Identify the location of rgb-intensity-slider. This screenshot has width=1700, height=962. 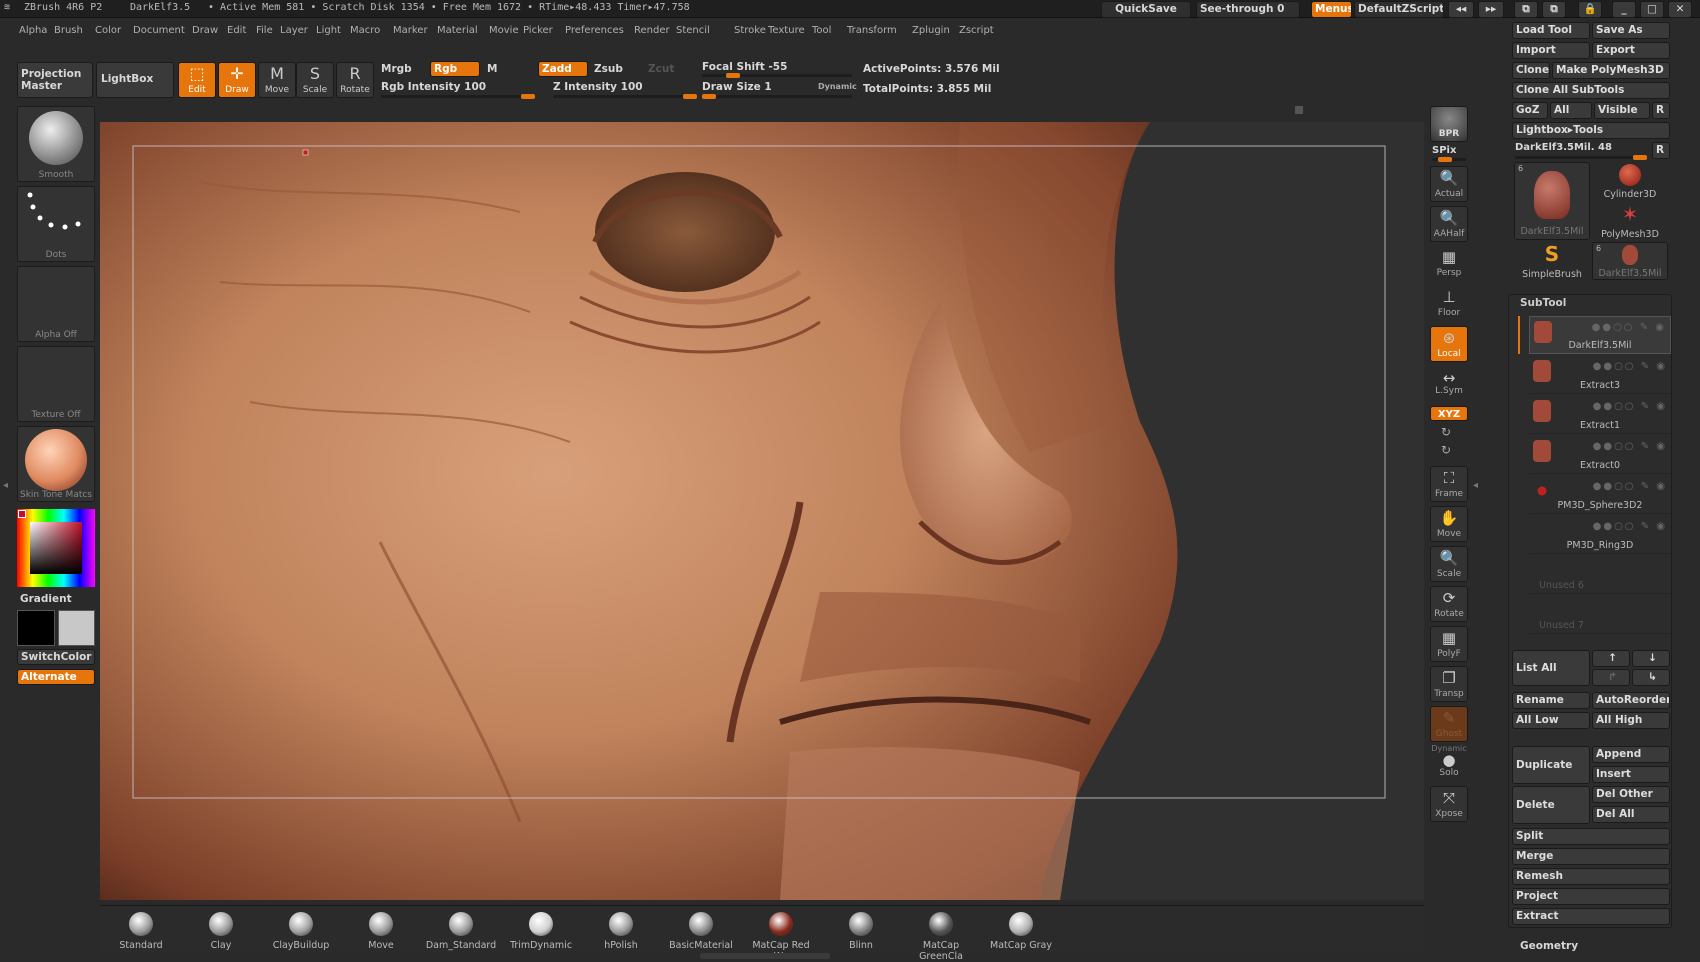
(458, 96).